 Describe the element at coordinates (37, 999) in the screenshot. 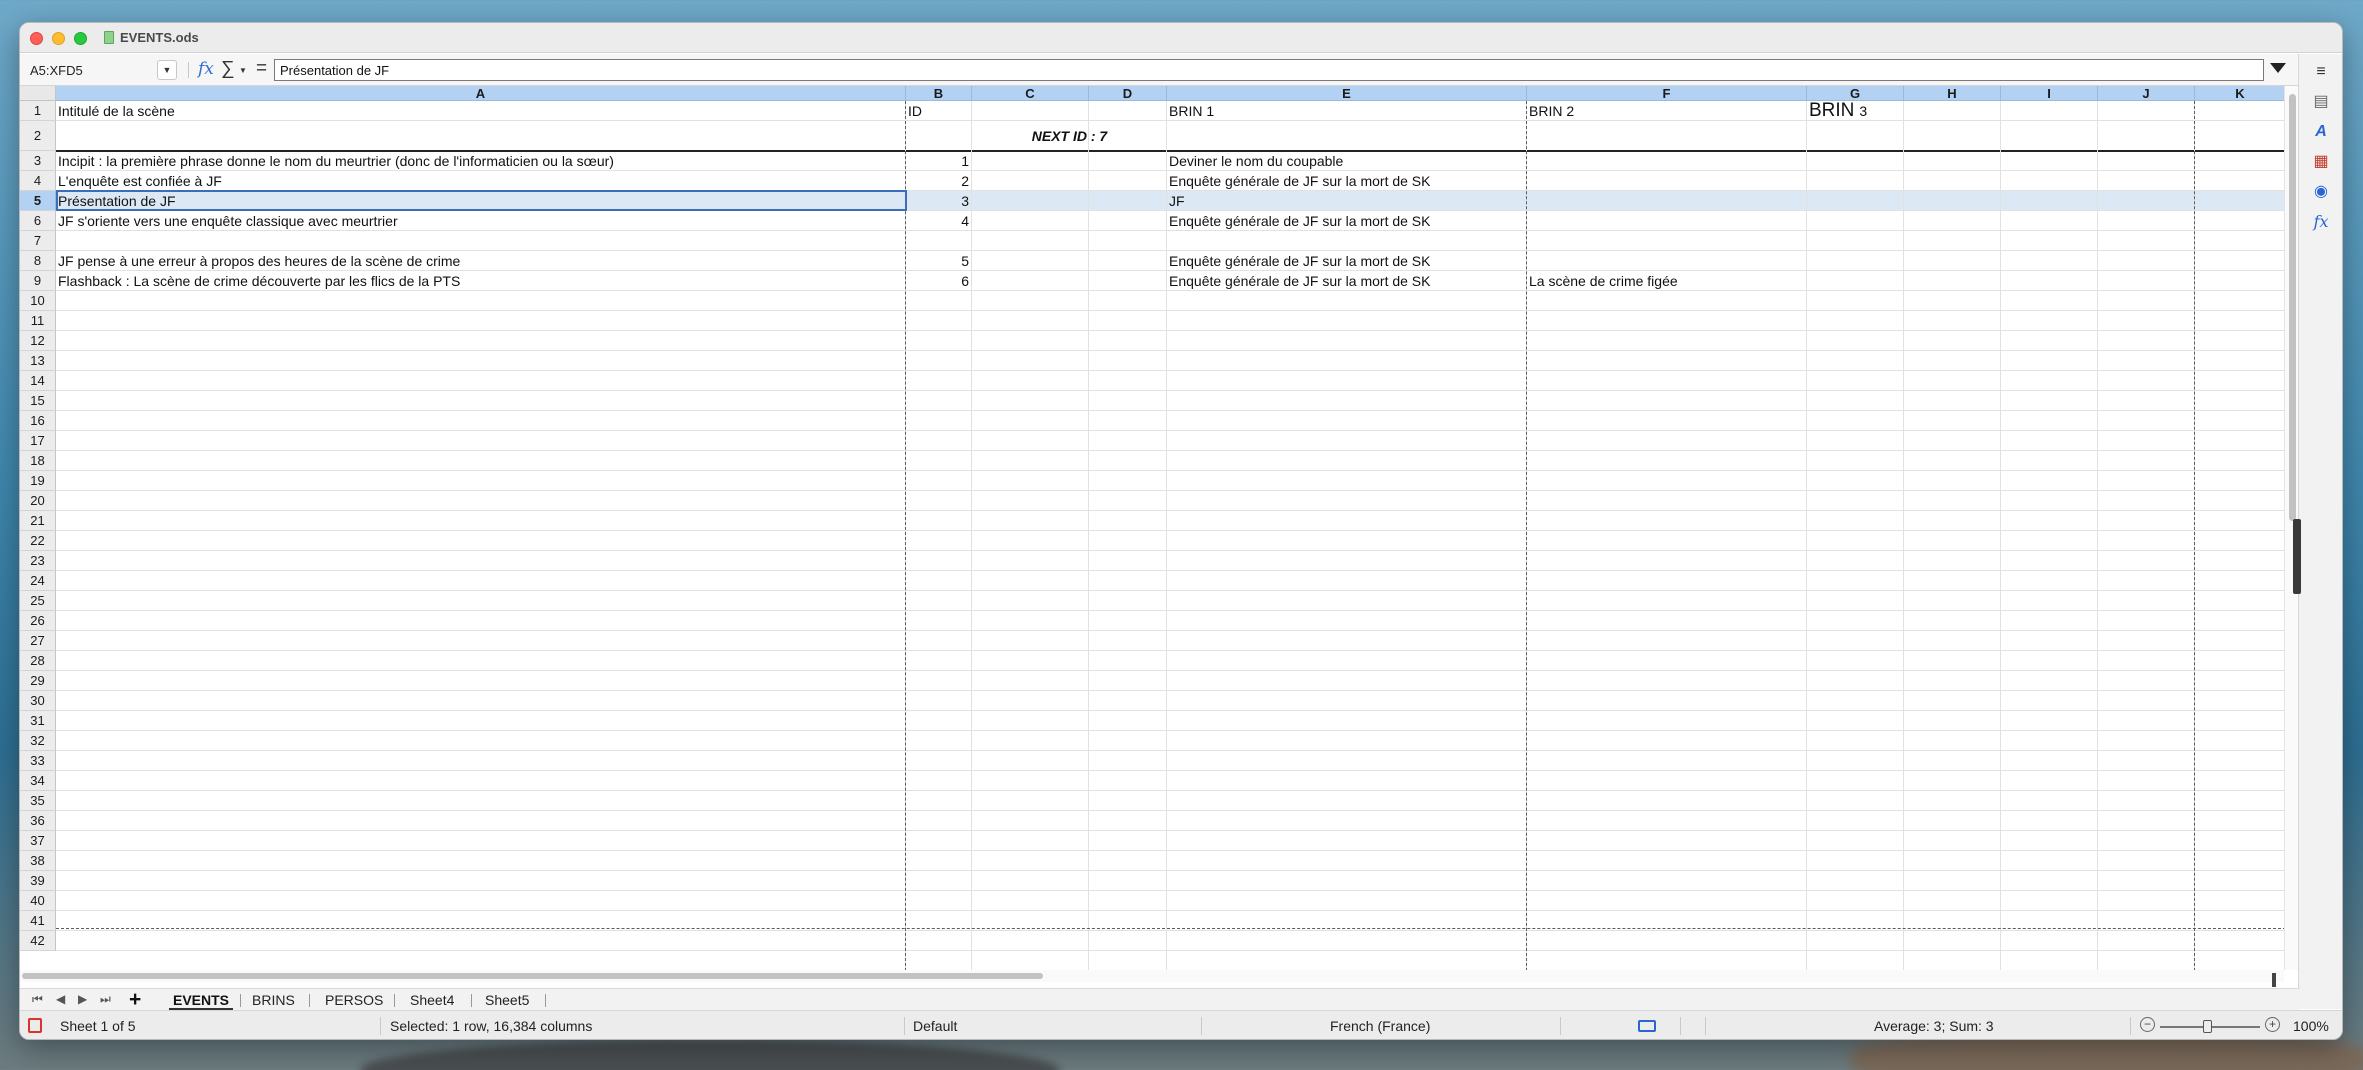

I see `first-sheet-icon: ⏮` at that location.